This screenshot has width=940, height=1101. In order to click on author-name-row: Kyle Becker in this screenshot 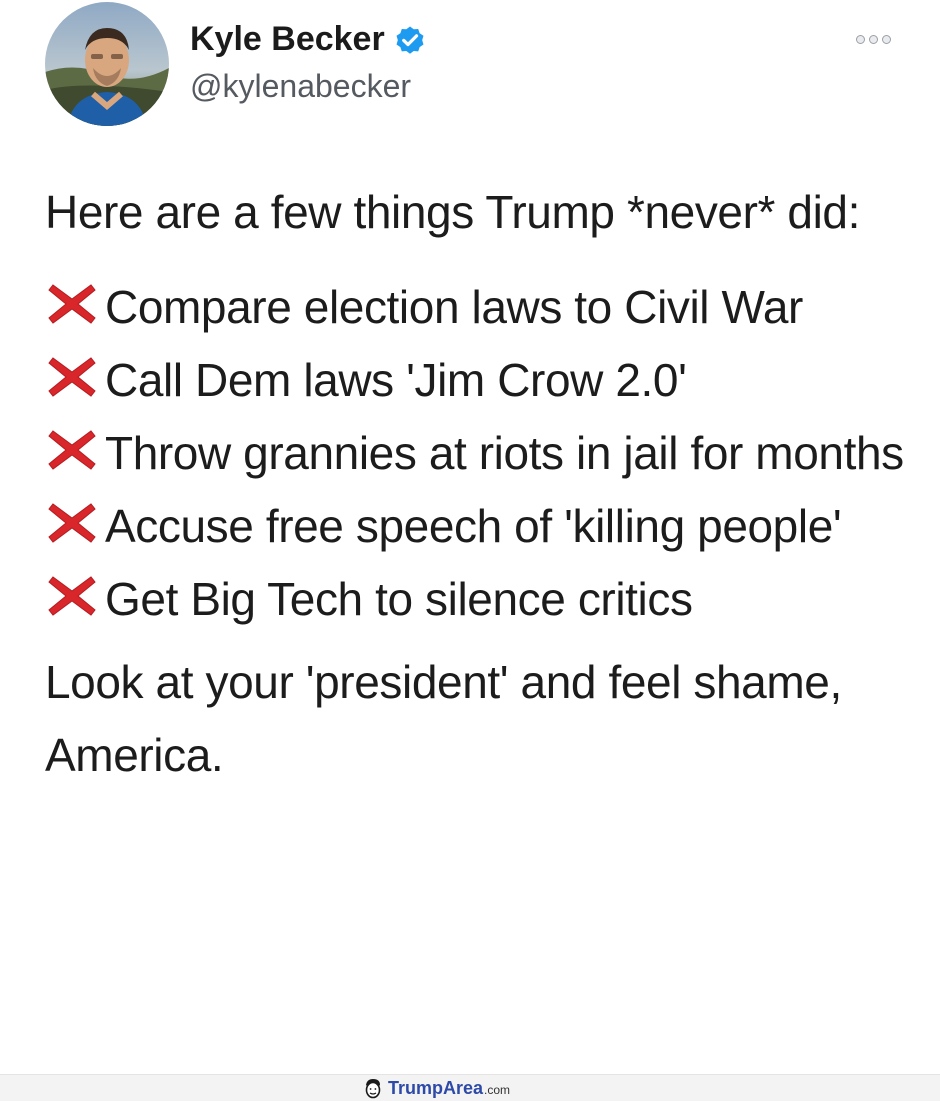, I will do `click(308, 39)`.